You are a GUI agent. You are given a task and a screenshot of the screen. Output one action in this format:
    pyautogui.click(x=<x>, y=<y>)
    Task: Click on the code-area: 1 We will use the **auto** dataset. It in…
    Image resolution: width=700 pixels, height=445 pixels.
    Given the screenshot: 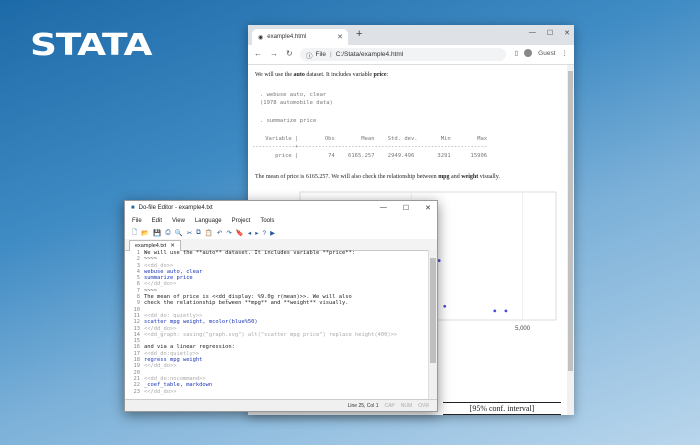 What is the action you would take?
    pyautogui.click(x=277, y=325)
    